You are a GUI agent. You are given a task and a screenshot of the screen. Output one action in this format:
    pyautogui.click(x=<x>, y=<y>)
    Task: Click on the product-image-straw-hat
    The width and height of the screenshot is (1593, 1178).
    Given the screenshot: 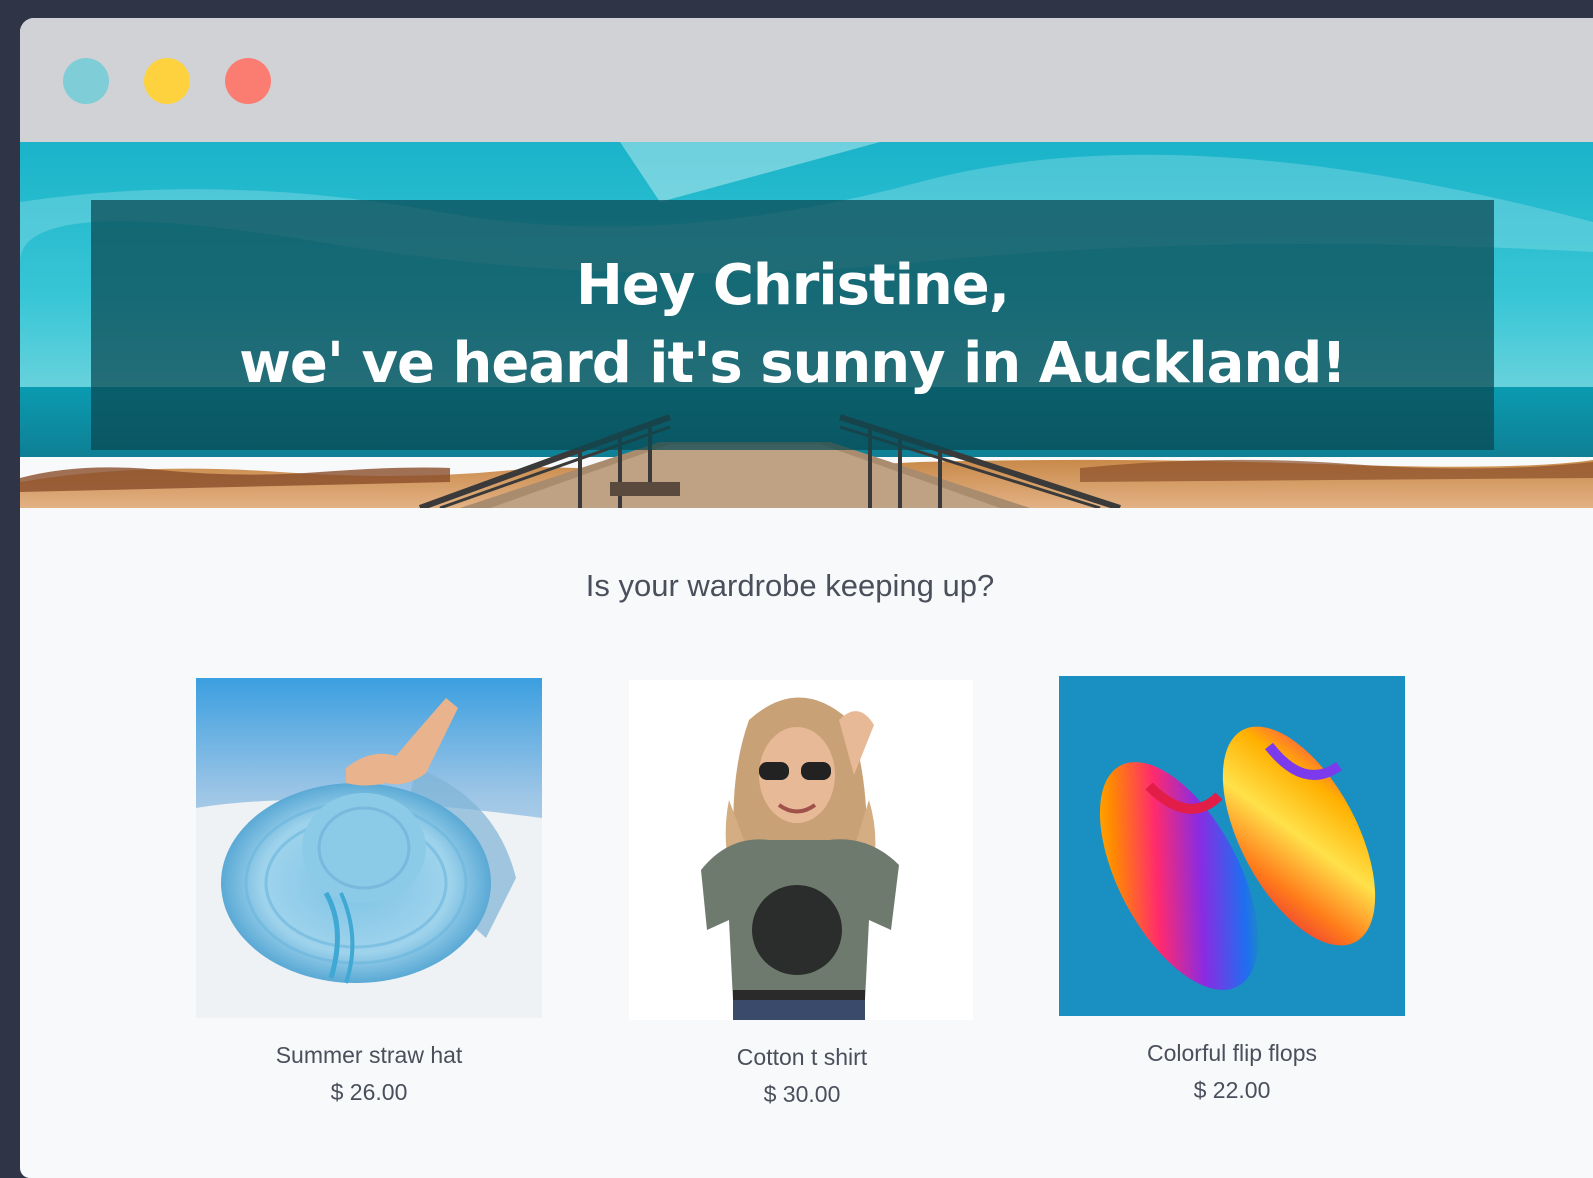 What is the action you would take?
    pyautogui.click(x=369, y=848)
    